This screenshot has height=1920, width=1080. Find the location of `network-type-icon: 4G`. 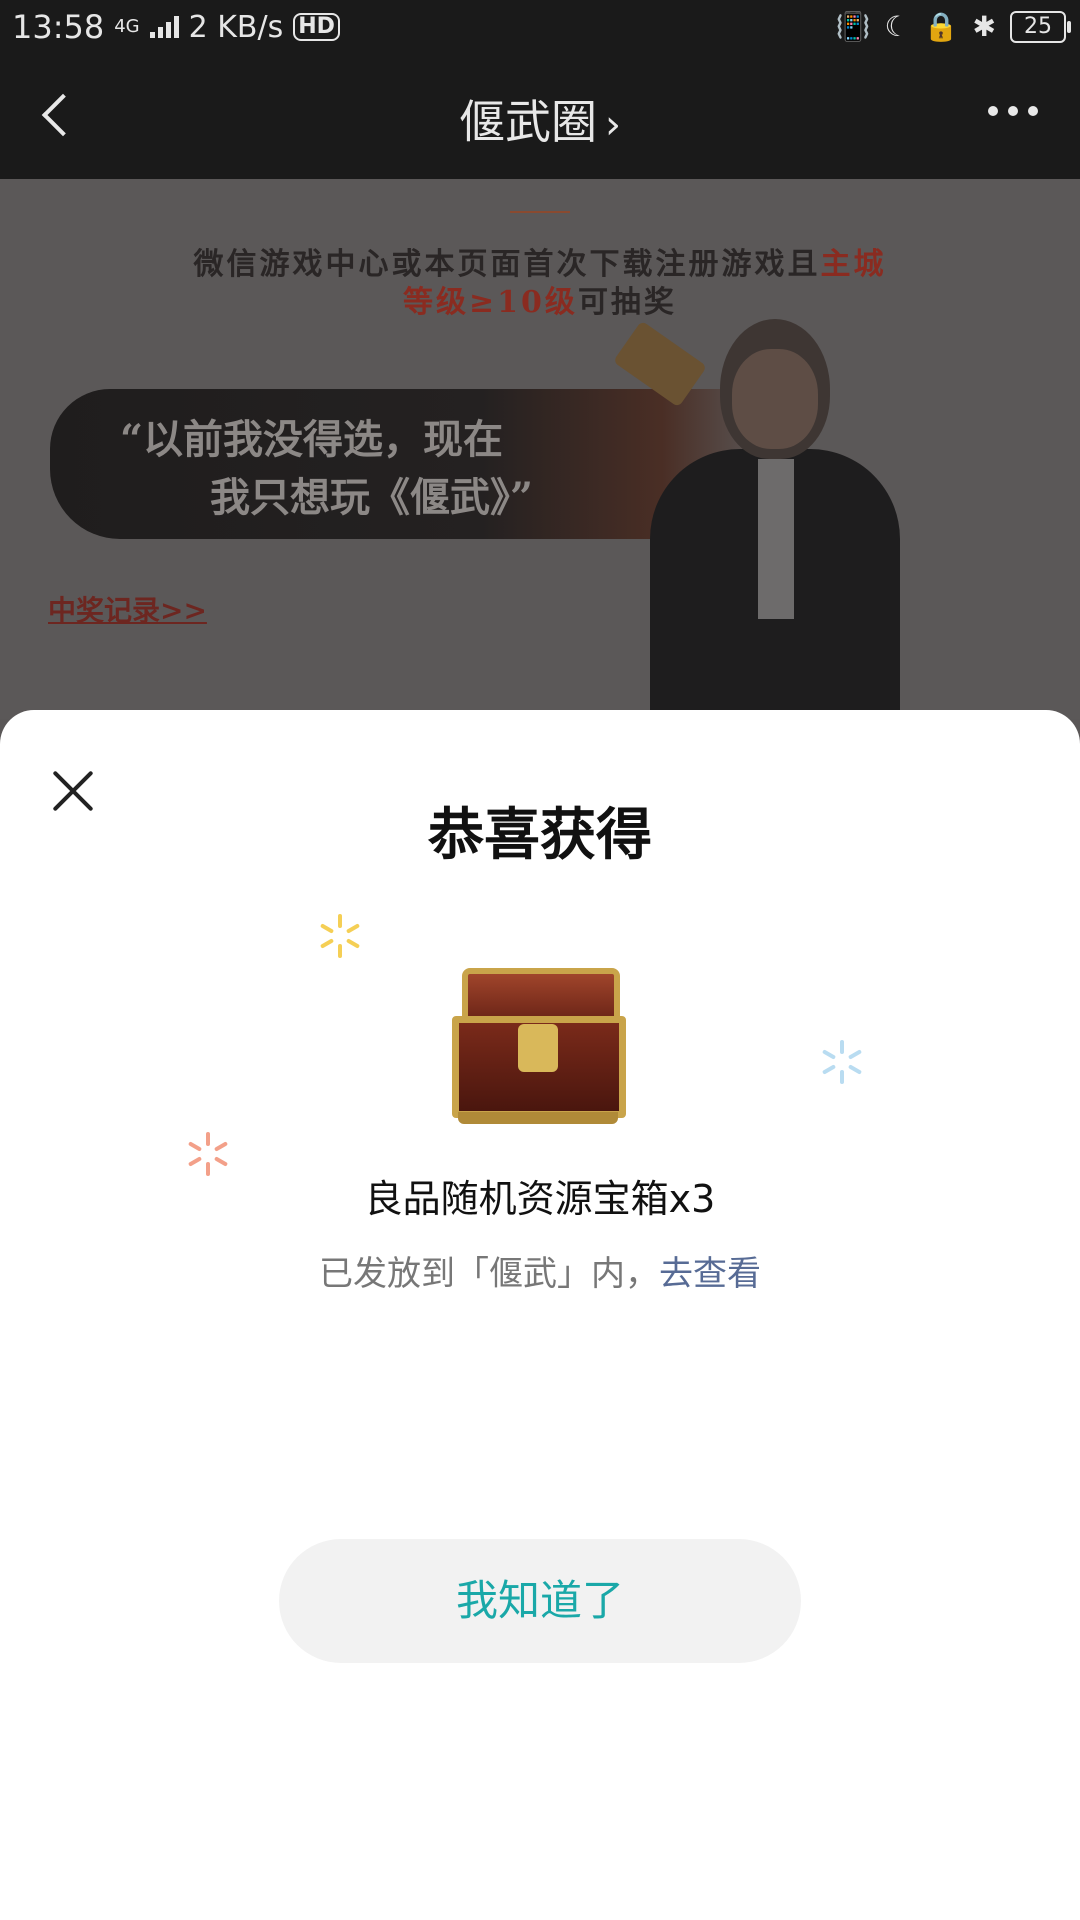

network-type-icon: 4G is located at coordinates (127, 26).